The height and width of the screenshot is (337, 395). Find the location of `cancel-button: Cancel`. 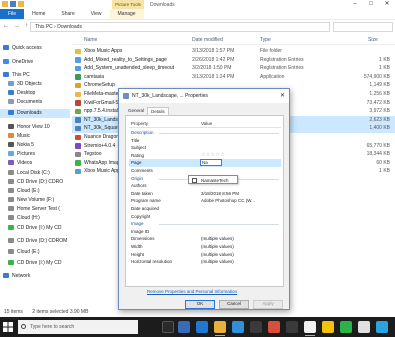

cancel-button: Cancel is located at coordinates (234, 304).